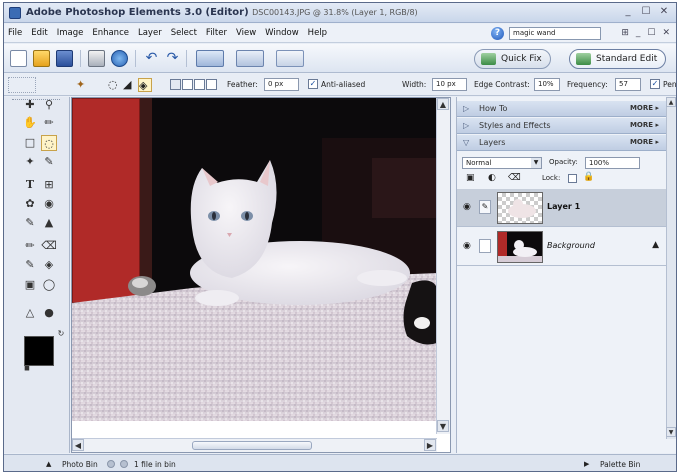 The image size is (680, 473). Describe the element at coordinates (671, 432) in the screenshot. I see `palette-scroll-down-icon: ▼` at that location.